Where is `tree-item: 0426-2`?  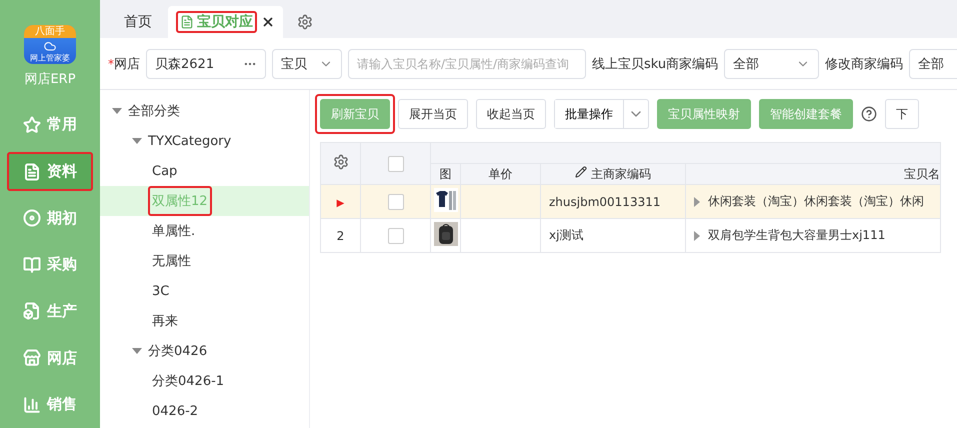 tree-item: 0426-2 is located at coordinates (175, 411).